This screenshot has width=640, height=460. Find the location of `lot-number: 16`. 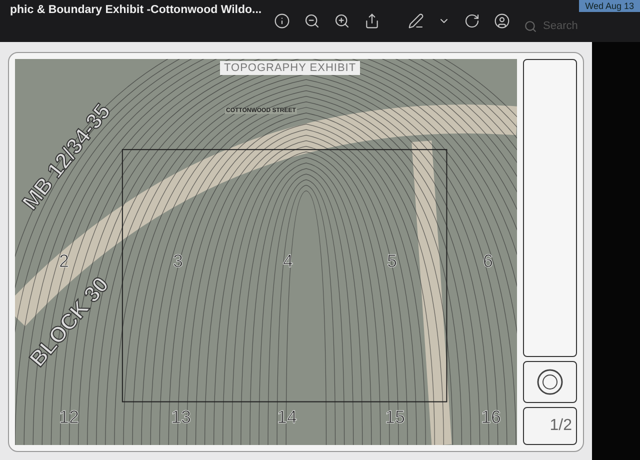

lot-number: 16 is located at coordinates (491, 417).